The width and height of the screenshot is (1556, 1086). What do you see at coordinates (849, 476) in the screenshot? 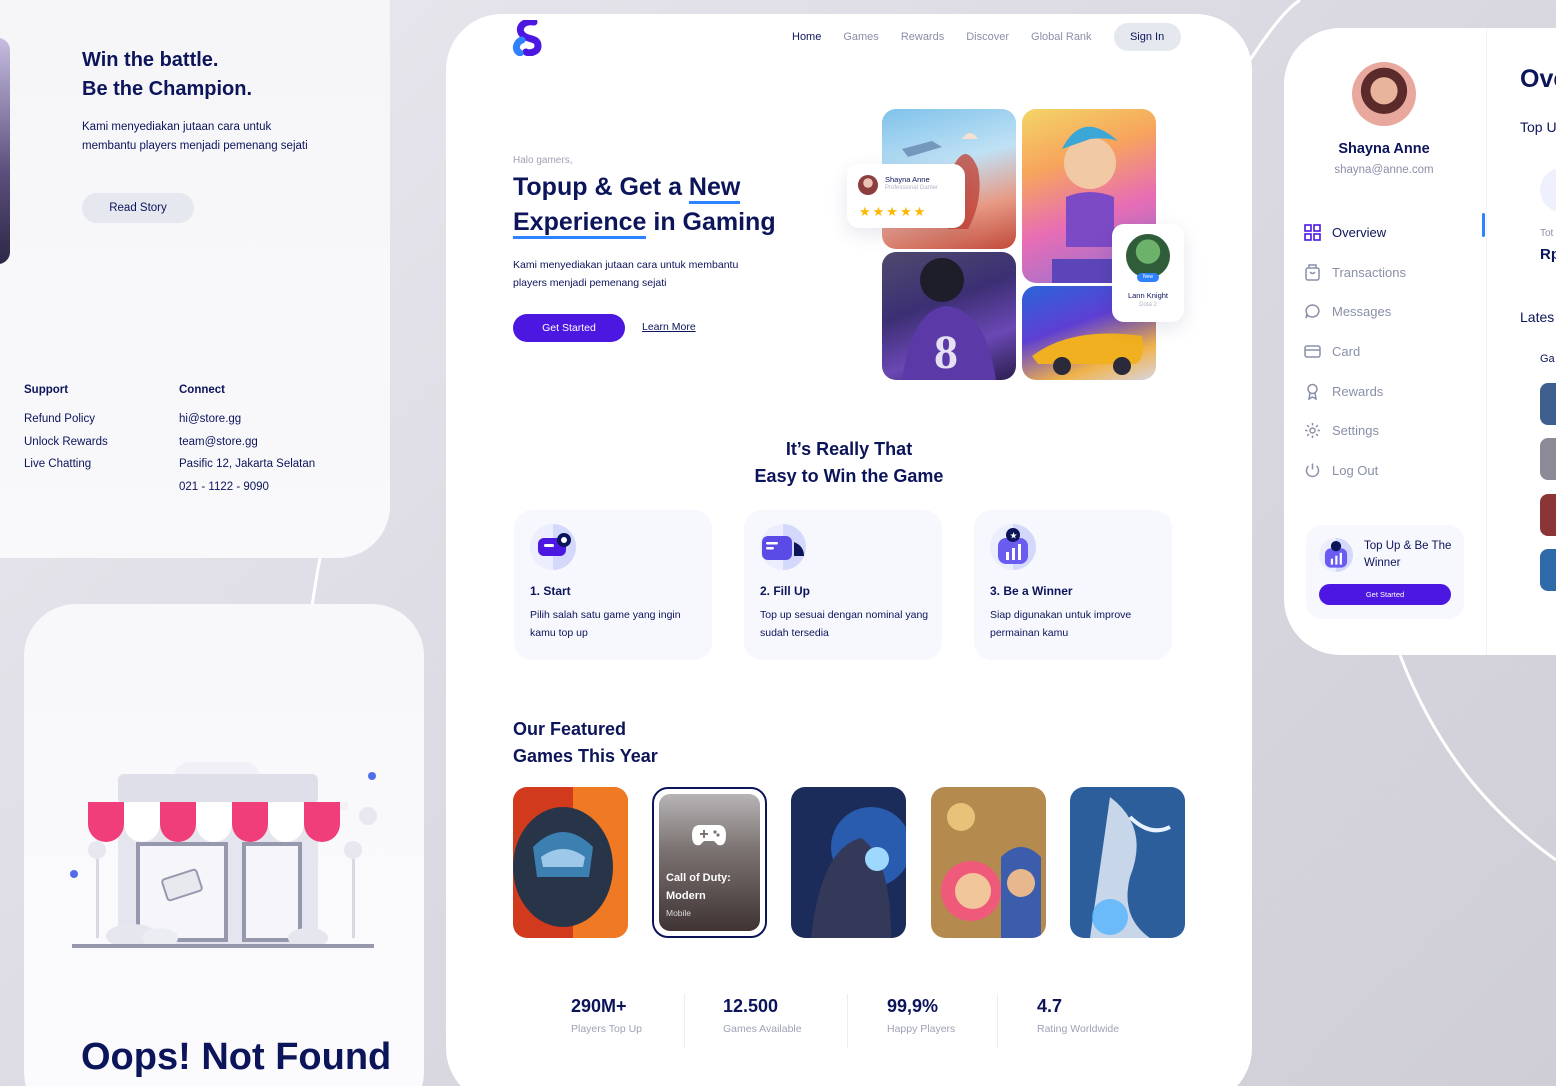
I see `steps-title-line2: Easy to Win the Game` at bounding box center [849, 476].